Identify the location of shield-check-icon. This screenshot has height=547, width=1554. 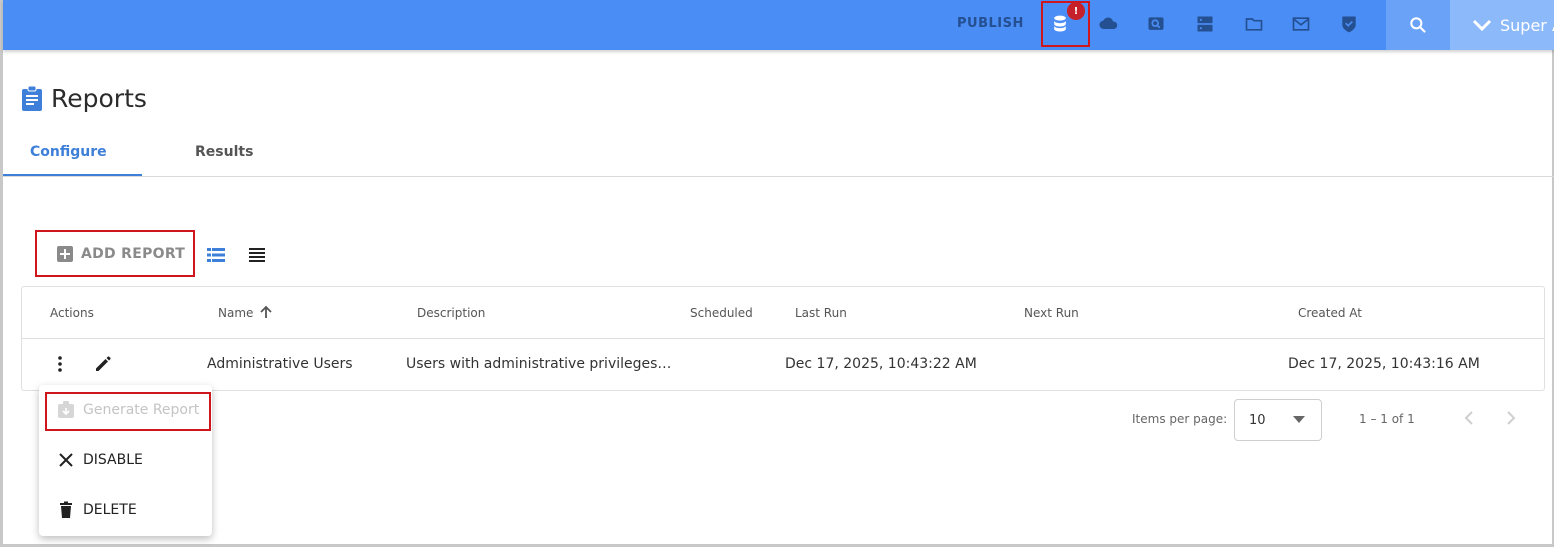
(1349, 24).